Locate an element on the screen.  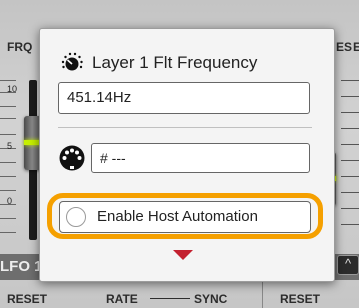
popup-pointer-arrow-icon is located at coordinates (183, 255).